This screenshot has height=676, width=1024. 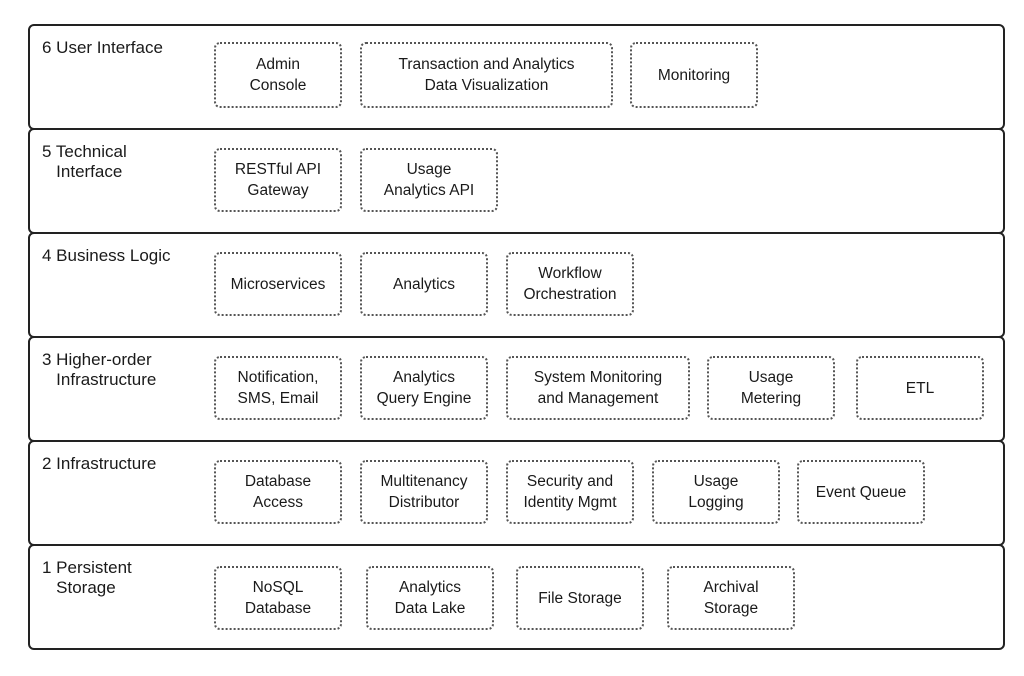 What do you see at coordinates (106, 255) in the screenshot?
I see `layer-label: 4 Business Logic` at bounding box center [106, 255].